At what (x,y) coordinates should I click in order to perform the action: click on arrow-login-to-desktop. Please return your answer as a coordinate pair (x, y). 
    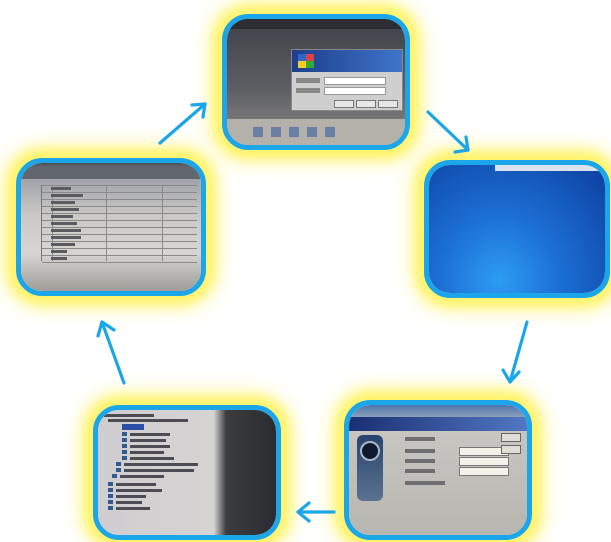
    Looking at the image, I should click on (448, 132).